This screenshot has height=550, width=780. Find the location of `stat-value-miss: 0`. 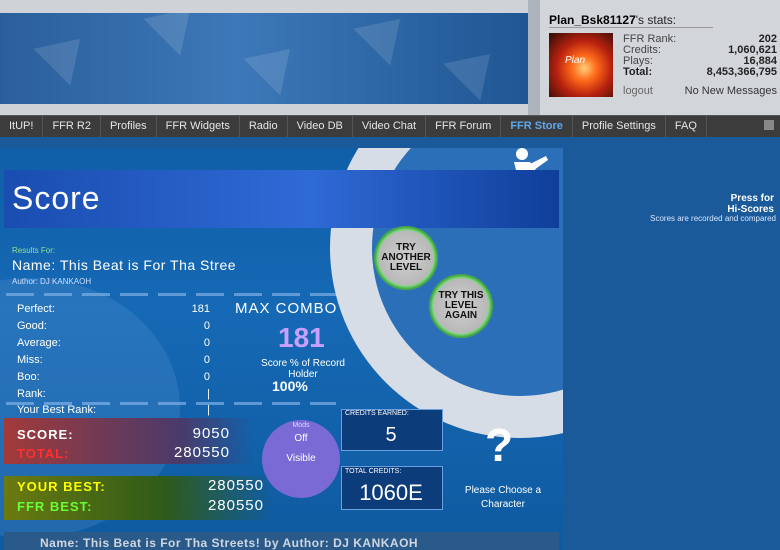

stat-value-miss: 0 is located at coordinates (206, 360).